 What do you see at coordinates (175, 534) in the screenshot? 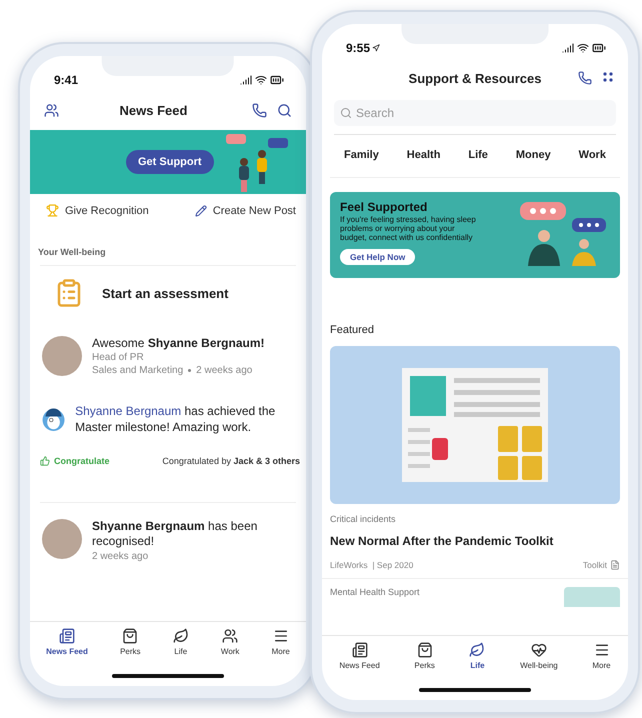
I see `post-headline: Shyanne Bergnaum has been recognised!` at bounding box center [175, 534].